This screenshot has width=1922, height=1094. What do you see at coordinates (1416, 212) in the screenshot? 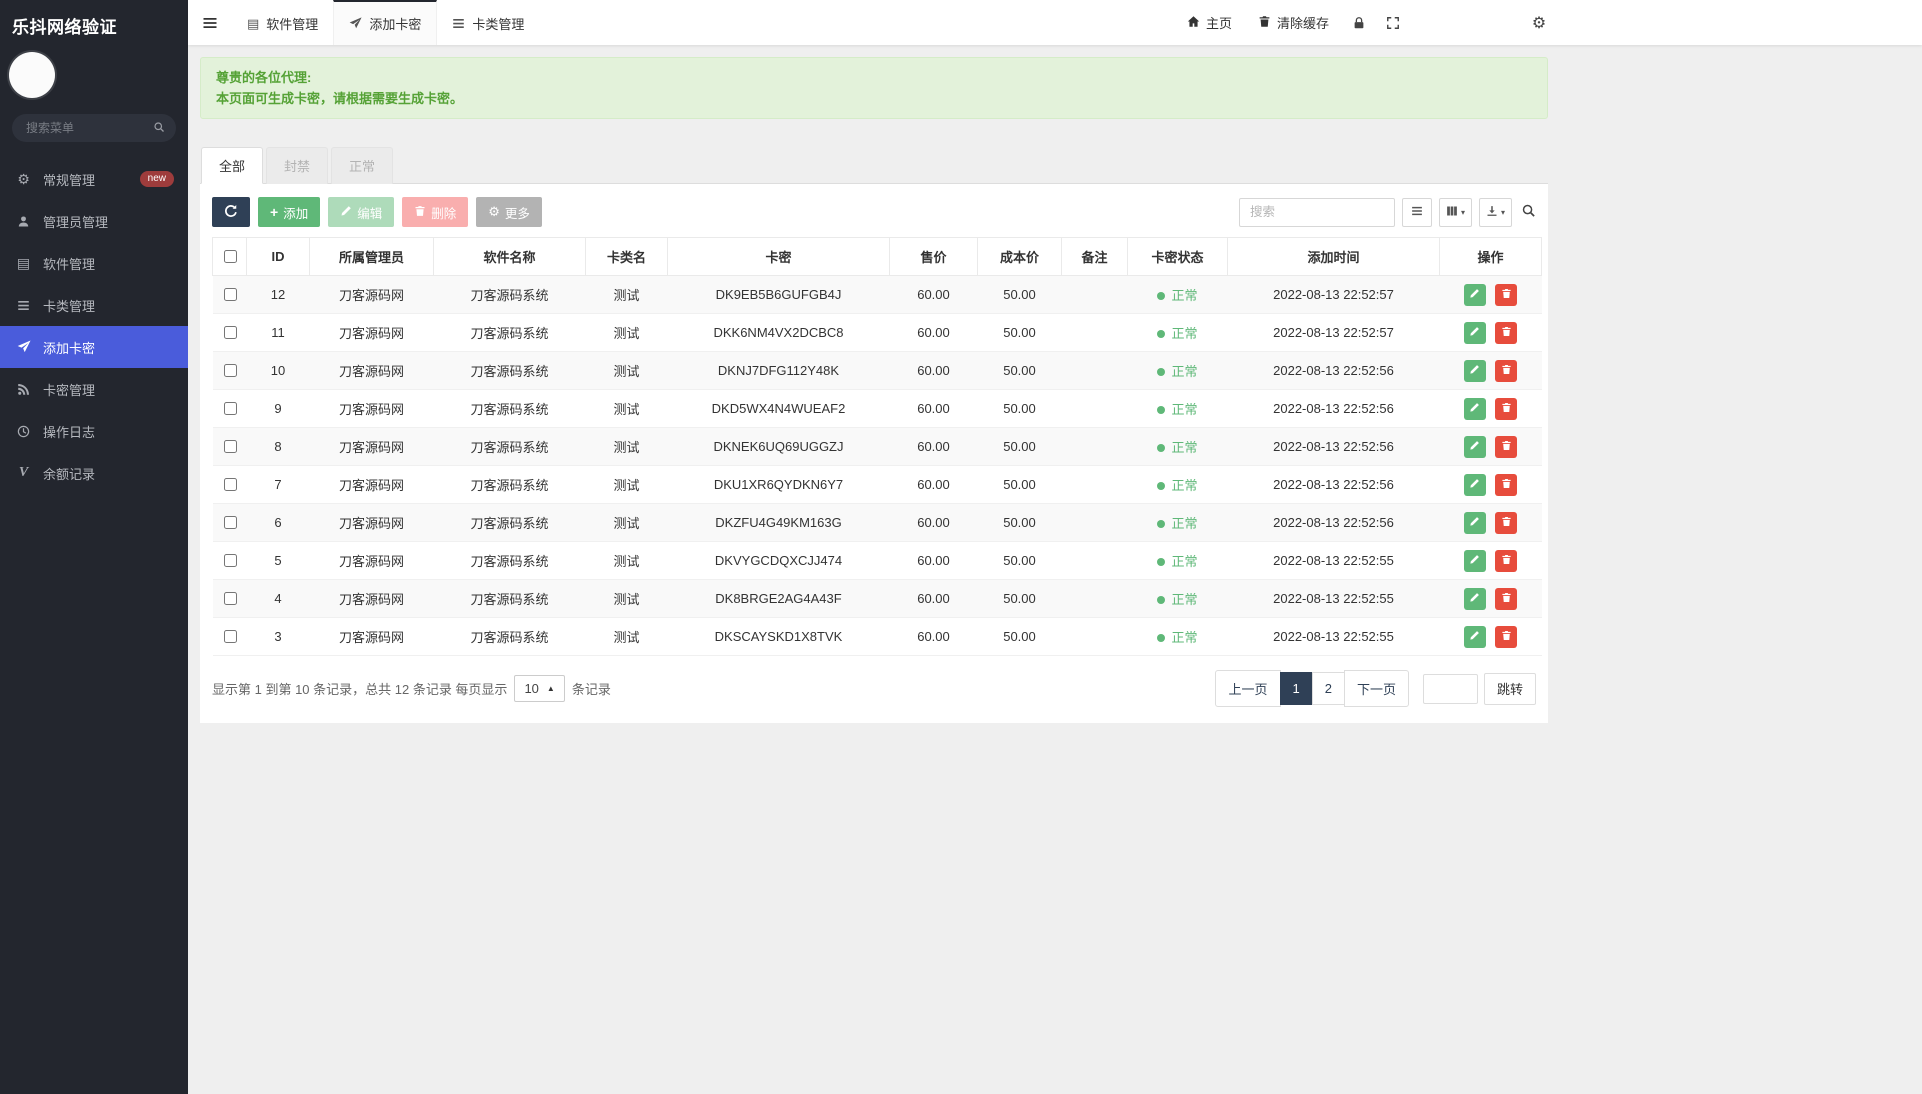
I see `toggle-view-button` at bounding box center [1416, 212].